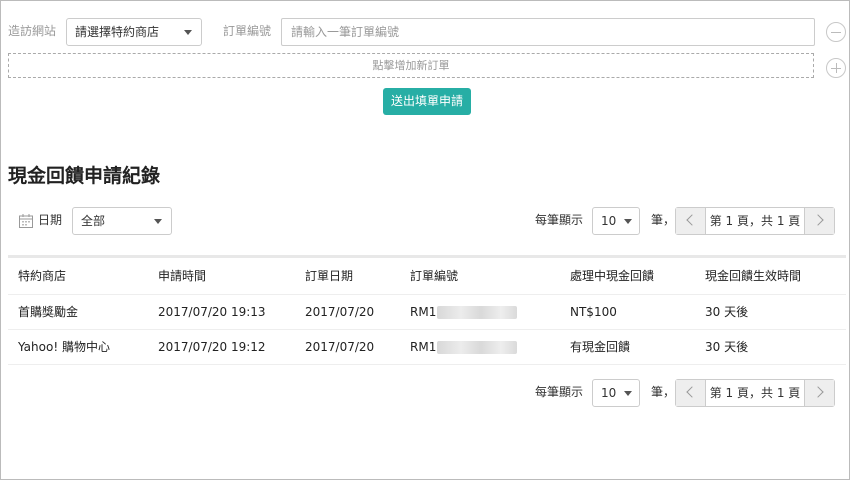 The image size is (850, 480). I want to click on cell-apply-time: 2017/07/20 19:13, so click(212, 312).